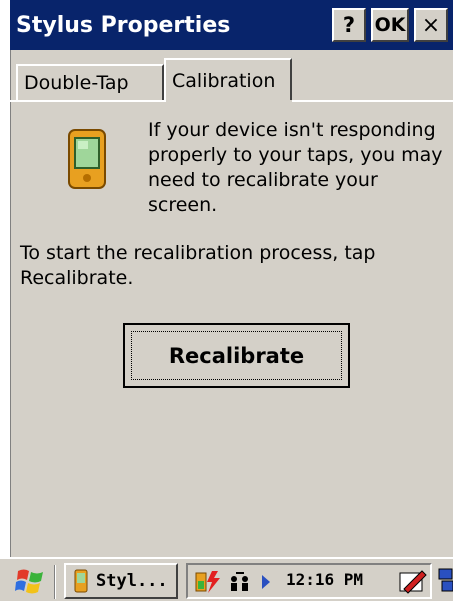 This screenshot has width=453, height=601. Describe the element at coordinates (240, 582) in the screenshot. I see `network-icon` at that location.